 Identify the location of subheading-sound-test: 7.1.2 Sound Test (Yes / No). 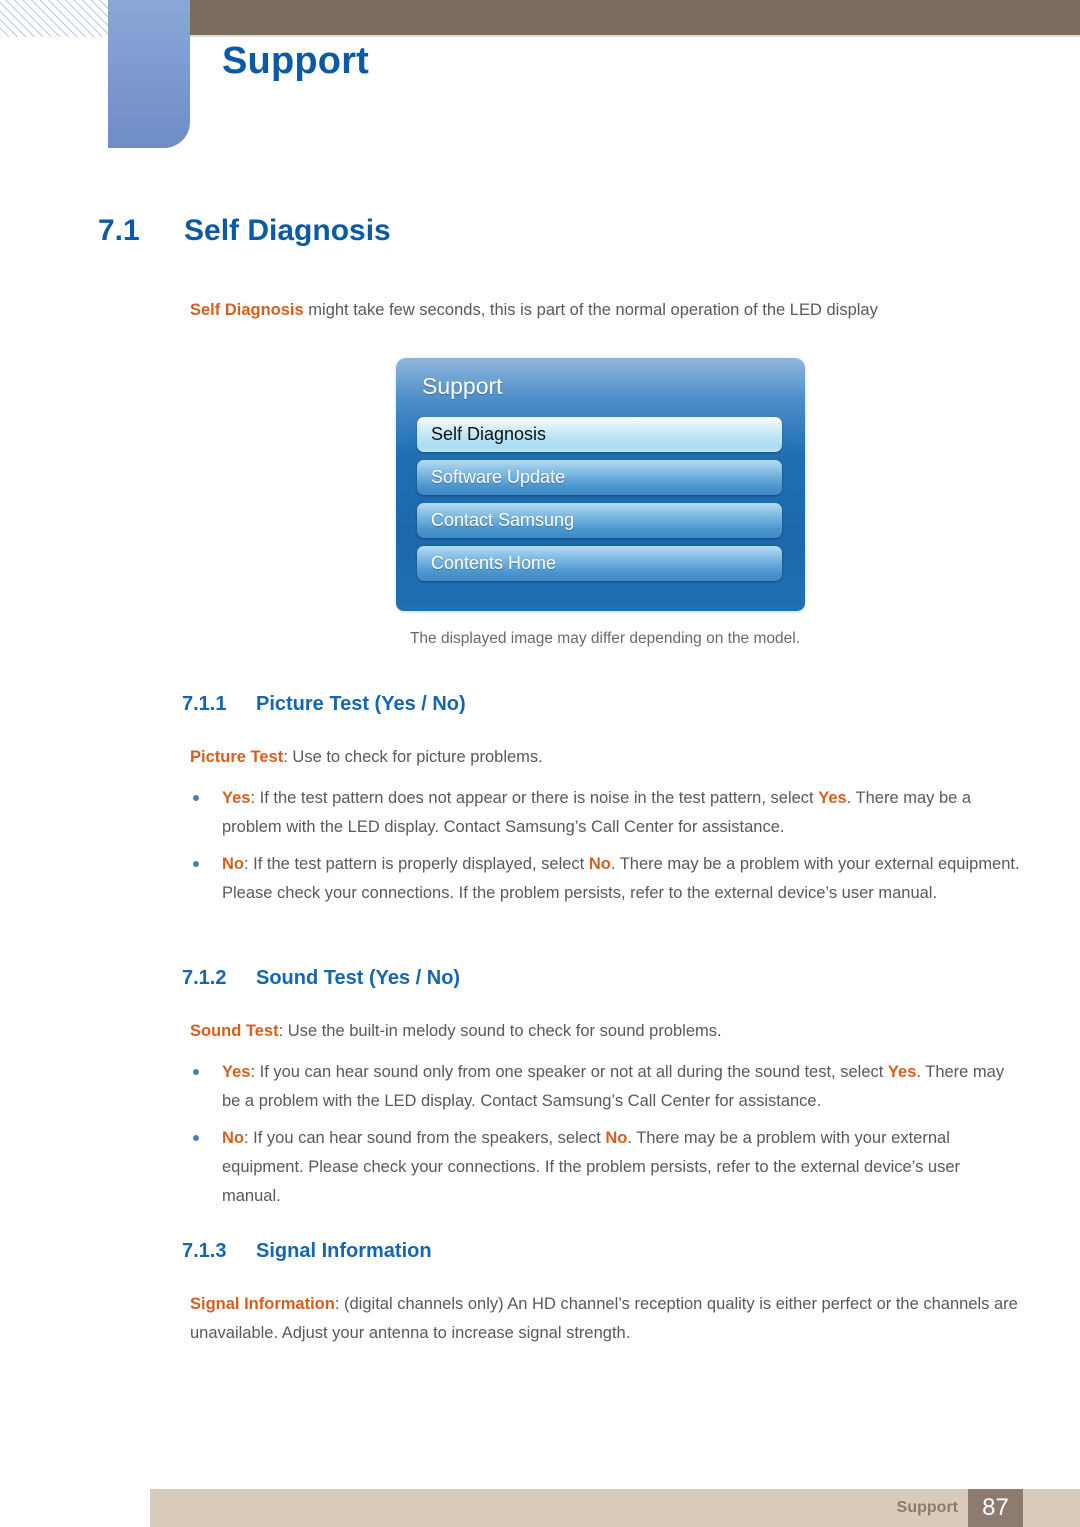
(321, 978).